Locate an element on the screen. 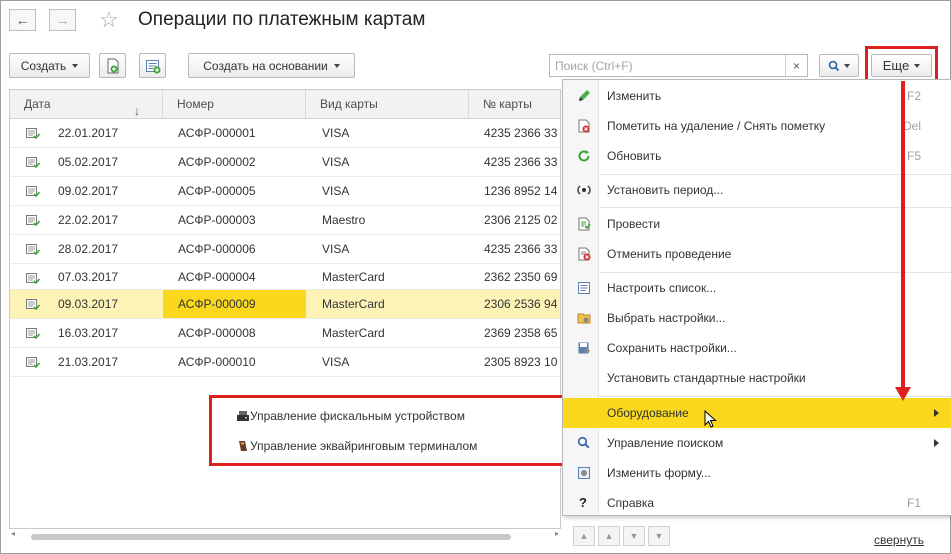  cell-card-number: 2305 8923 10 is located at coordinates (521, 362).